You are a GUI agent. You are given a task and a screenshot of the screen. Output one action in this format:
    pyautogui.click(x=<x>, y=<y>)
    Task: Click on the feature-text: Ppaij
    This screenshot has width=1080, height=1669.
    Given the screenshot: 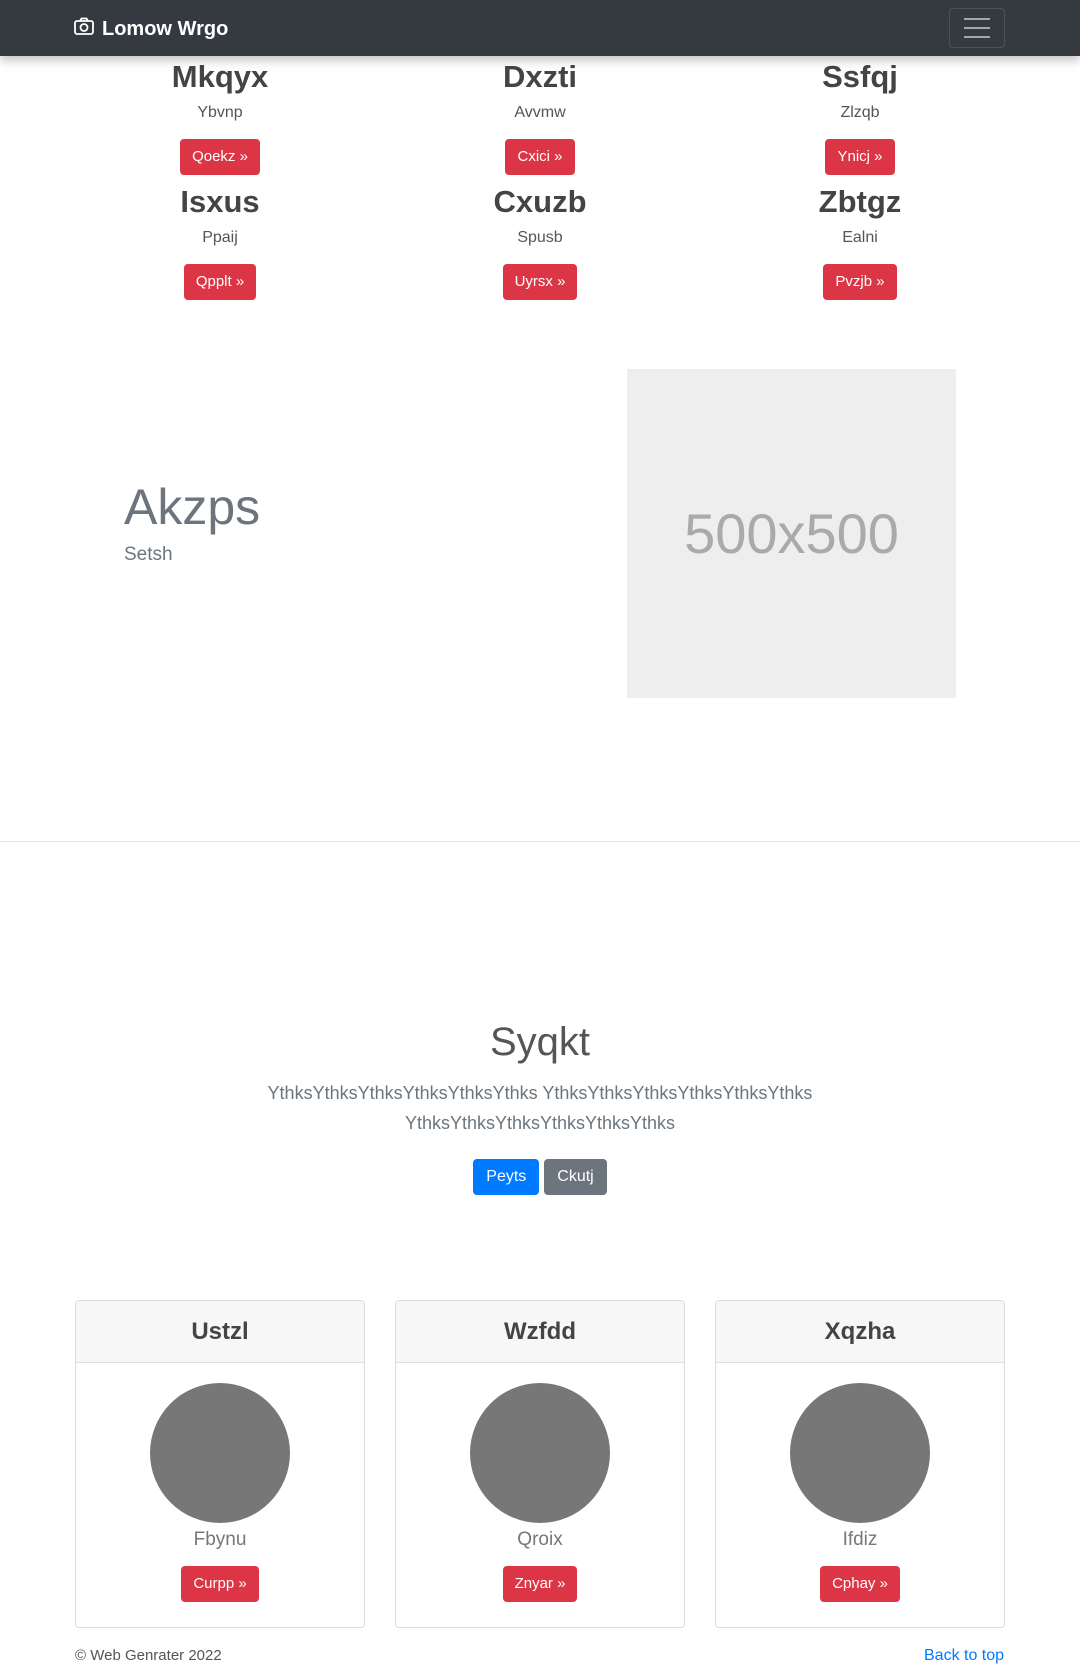 What is the action you would take?
    pyautogui.click(x=220, y=238)
    